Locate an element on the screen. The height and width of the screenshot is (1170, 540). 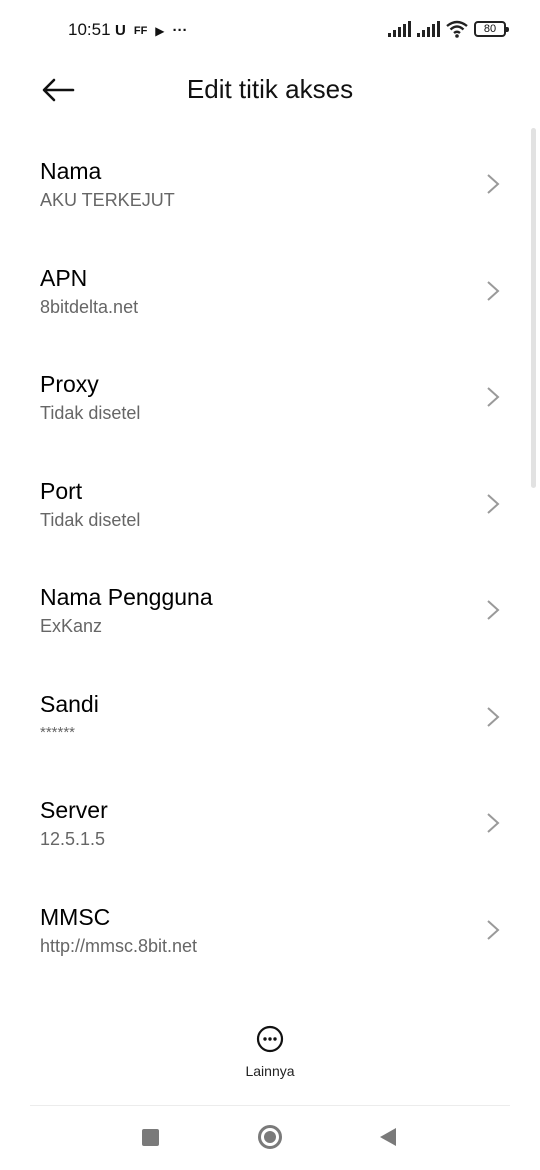
system-navigation-bar is located at coordinates (270, 1141).